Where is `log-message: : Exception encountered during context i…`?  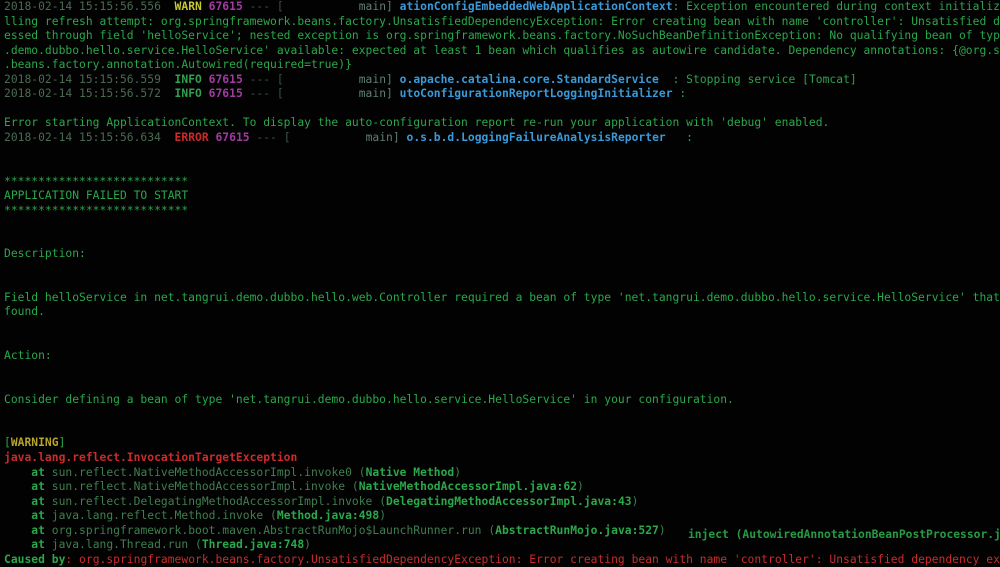
log-message: : Exception encountered during context i… is located at coordinates (836, 6).